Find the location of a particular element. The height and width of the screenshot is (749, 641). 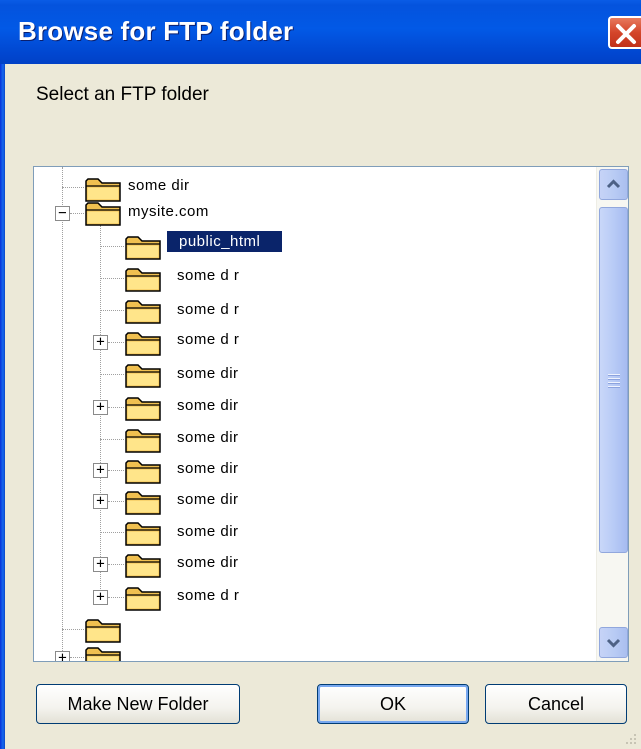

close-button is located at coordinates (624, 32).